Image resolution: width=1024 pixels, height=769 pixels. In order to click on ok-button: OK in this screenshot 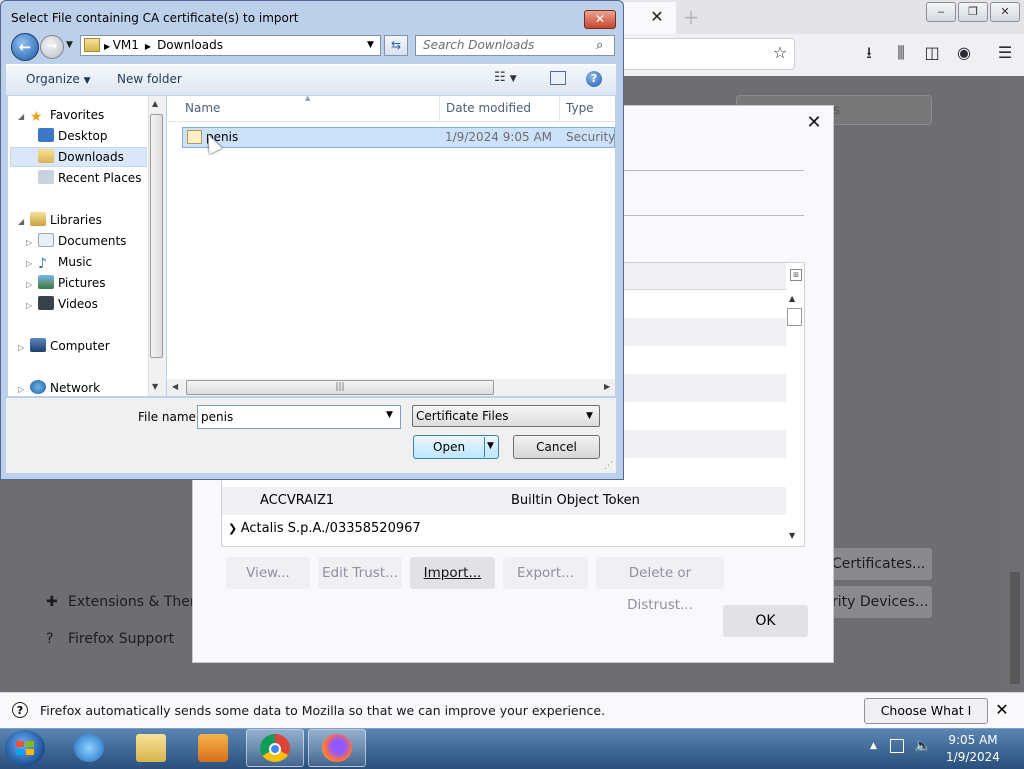, I will do `click(765, 621)`.